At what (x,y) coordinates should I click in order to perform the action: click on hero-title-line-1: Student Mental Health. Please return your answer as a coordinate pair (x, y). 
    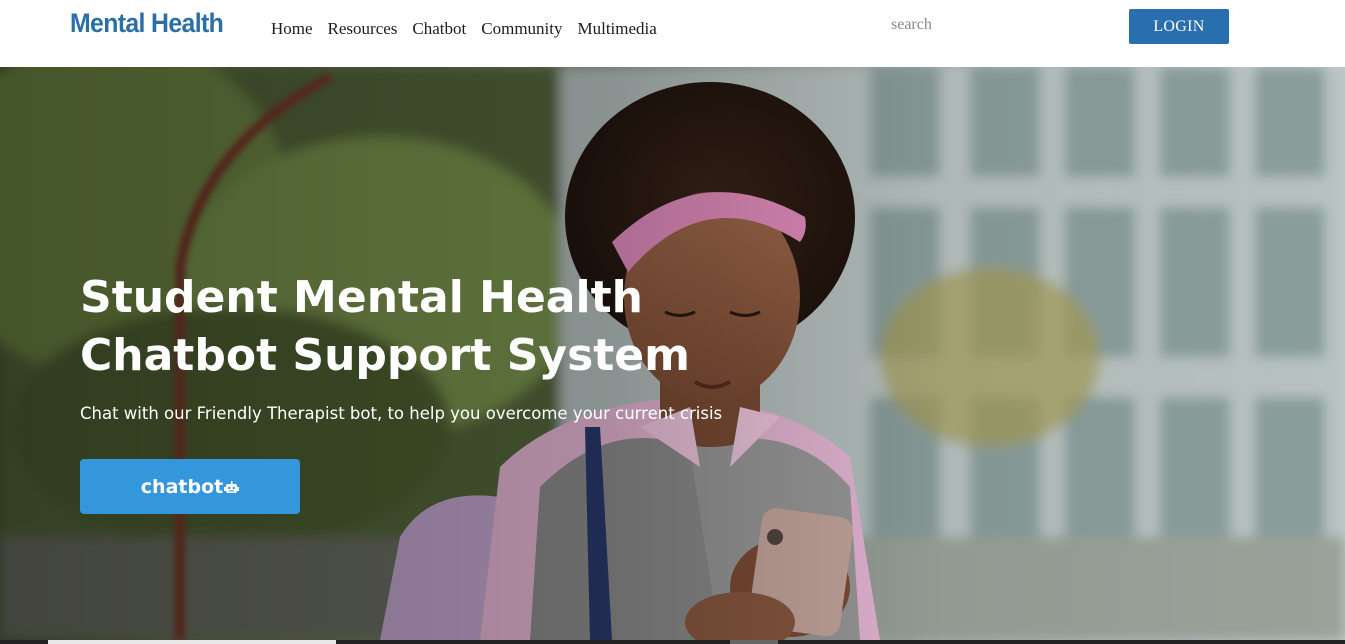
    Looking at the image, I should click on (361, 297).